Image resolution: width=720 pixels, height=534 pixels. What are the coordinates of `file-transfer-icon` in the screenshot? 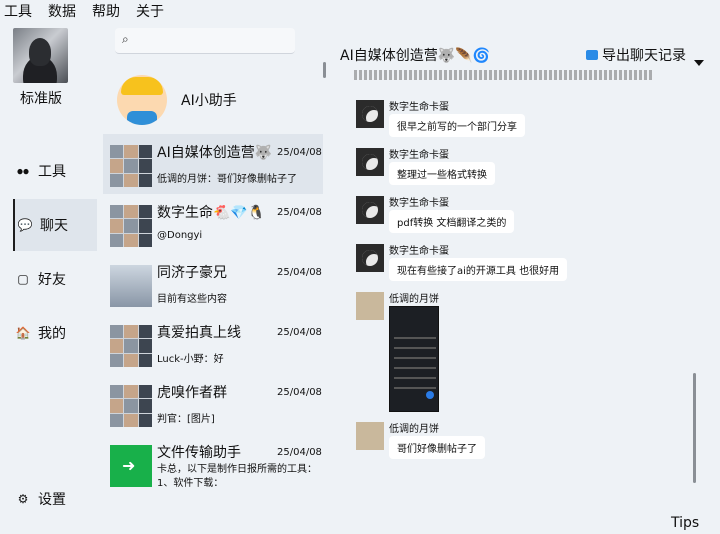 It's located at (131, 466).